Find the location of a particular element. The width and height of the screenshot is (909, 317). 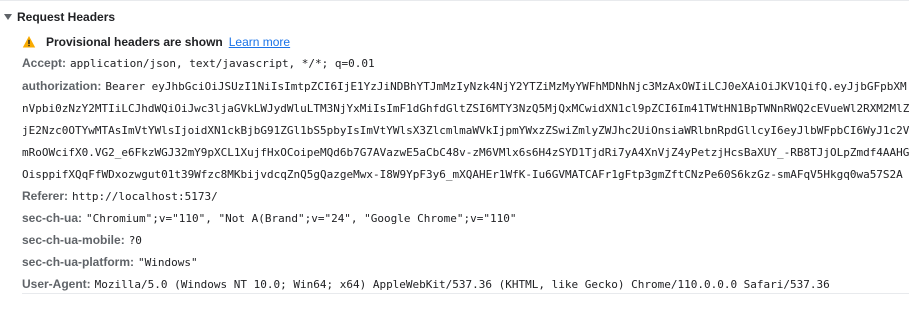

header-name: authorization: is located at coordinates (62, 86).